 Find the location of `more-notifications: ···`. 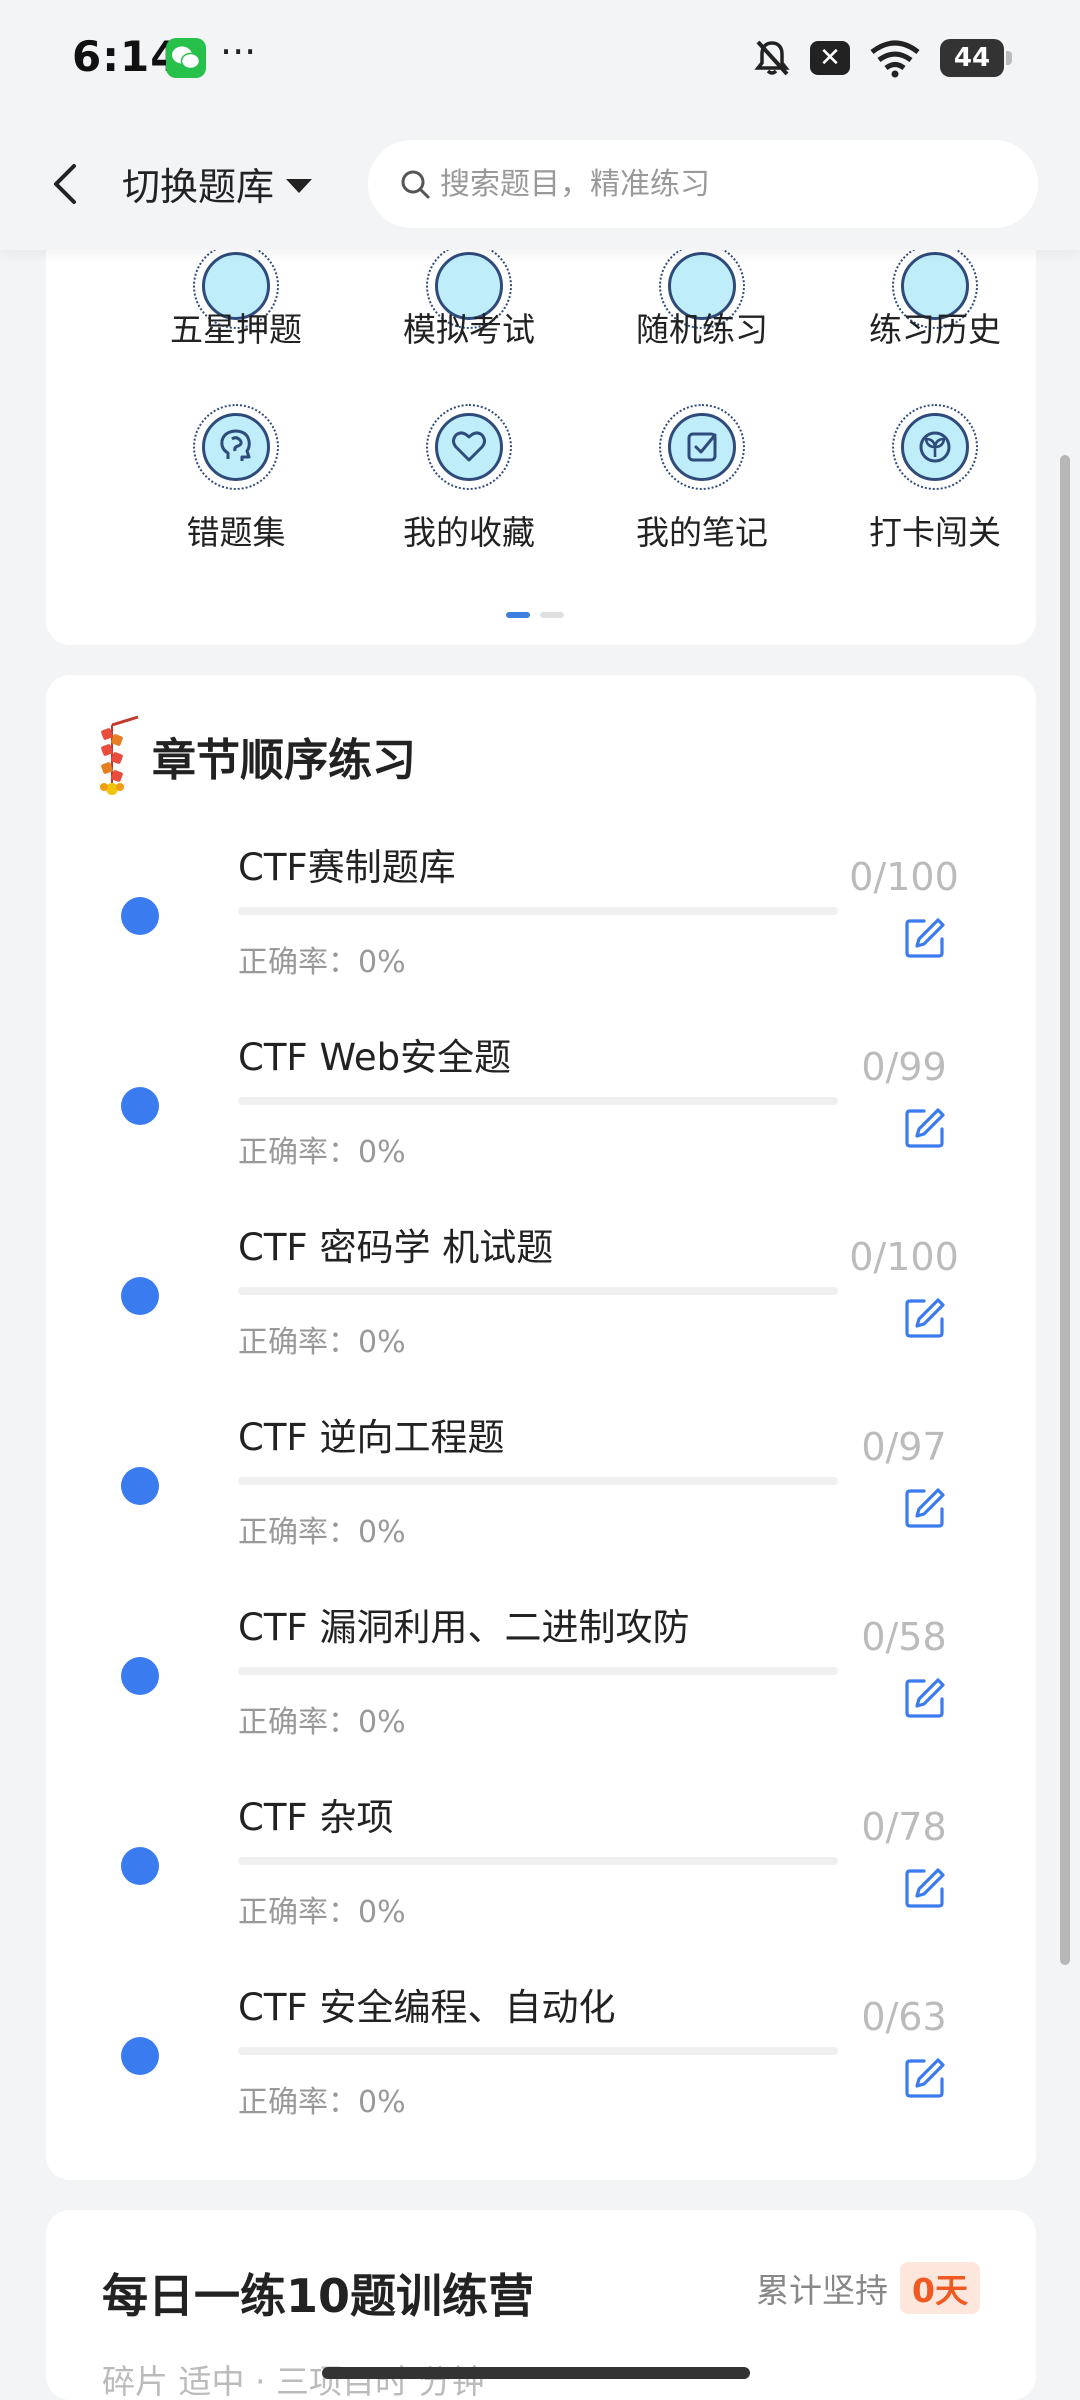

more-notifications: ··· is located at coordinates (238, 52).